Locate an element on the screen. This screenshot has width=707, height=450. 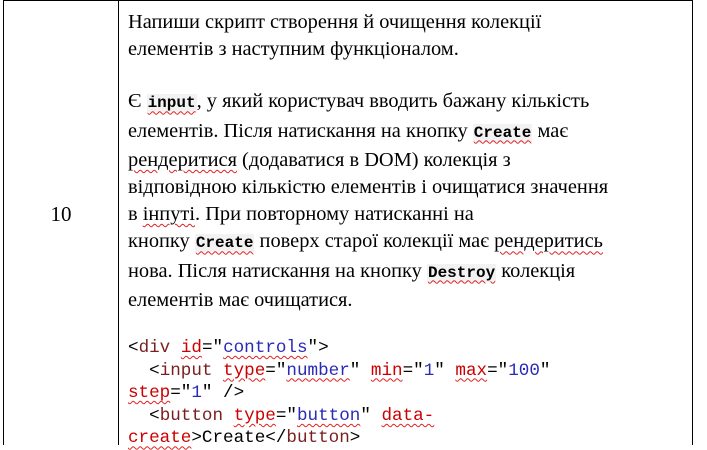
table-top-border is located at coordinates (348, 0).